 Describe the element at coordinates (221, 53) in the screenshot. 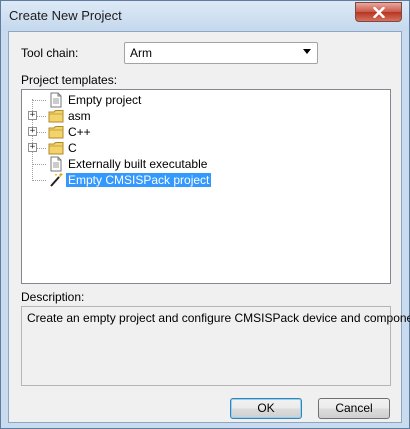

I see `tool-chain-select: Arm` at that location.